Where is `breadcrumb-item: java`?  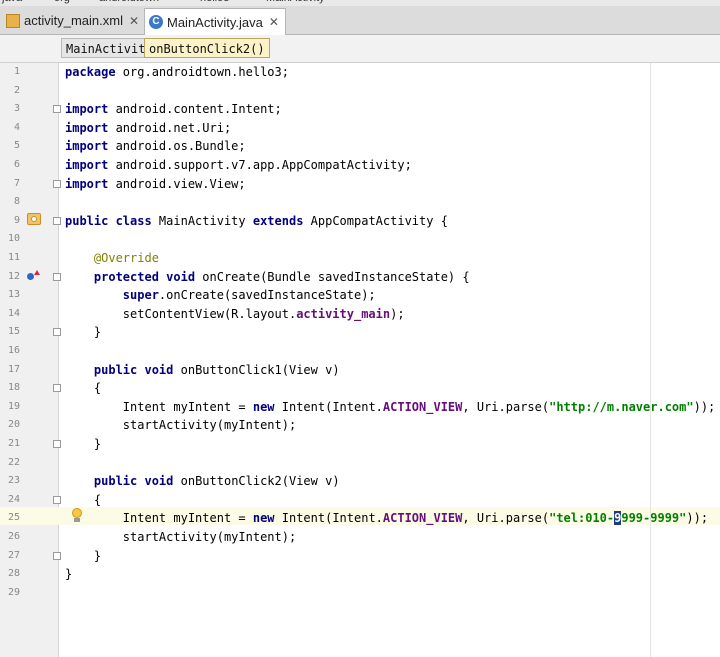
breadcrumb-item: java is located at coordinates (12, 2).